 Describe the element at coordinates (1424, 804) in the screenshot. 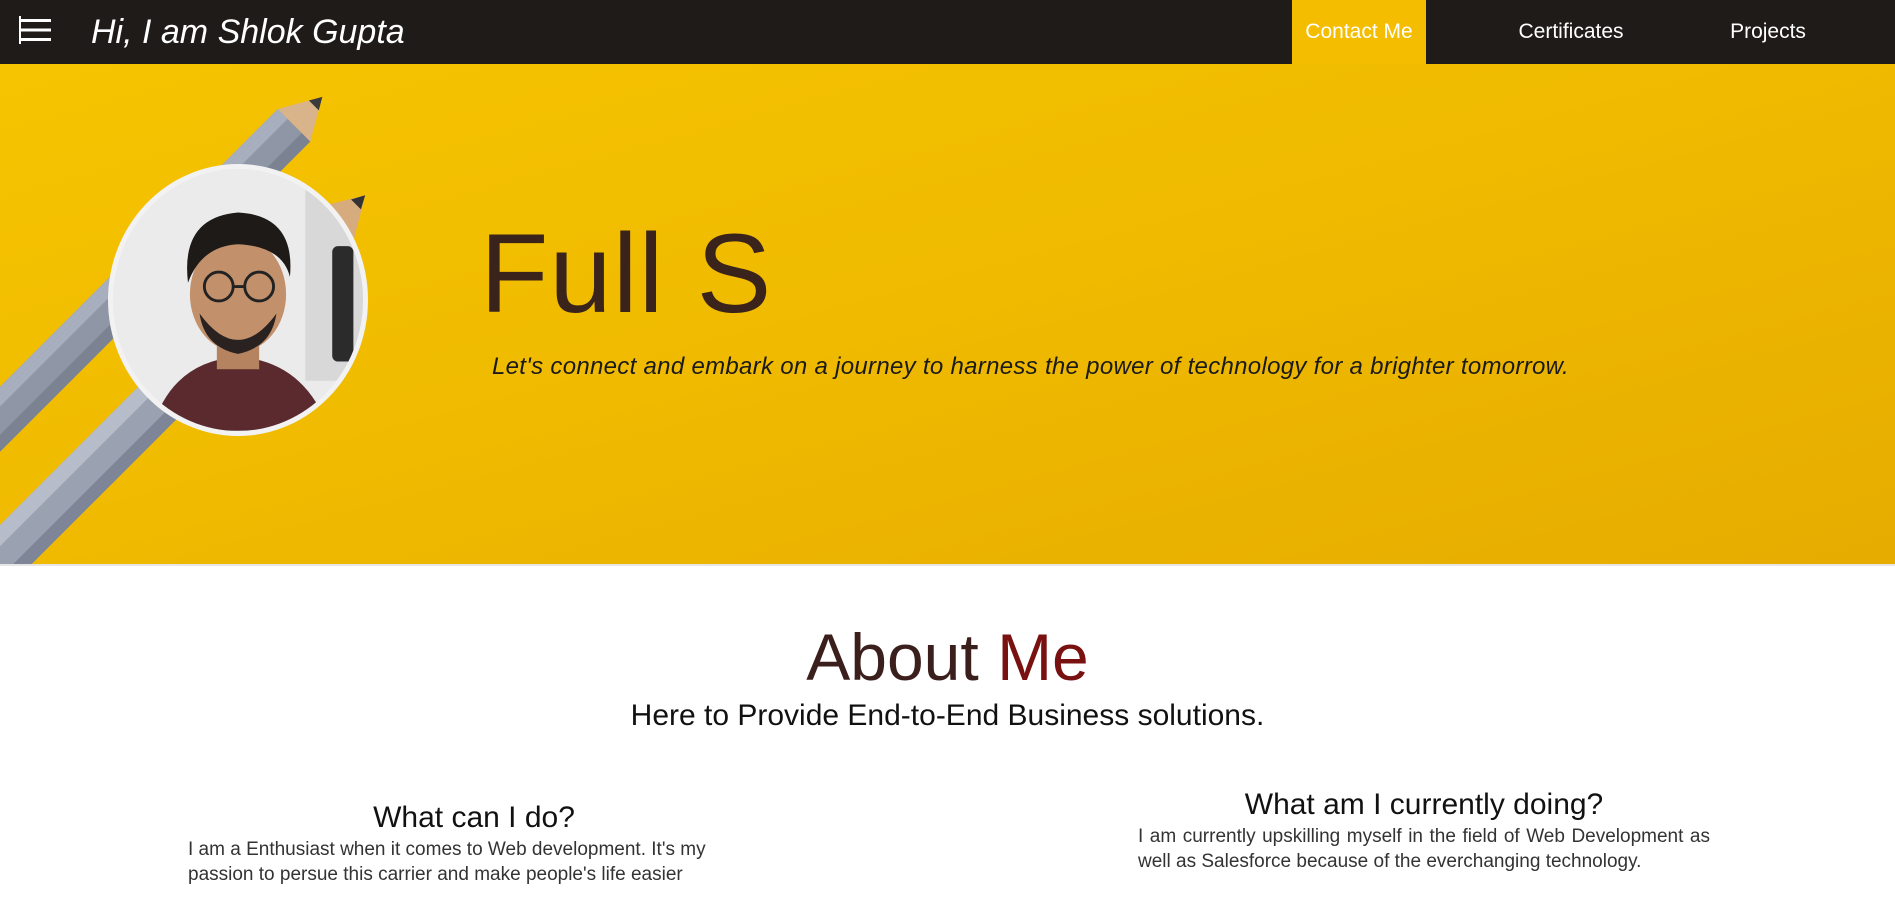

I see `currently-doing-heading: What am I currently doing?` at that location.